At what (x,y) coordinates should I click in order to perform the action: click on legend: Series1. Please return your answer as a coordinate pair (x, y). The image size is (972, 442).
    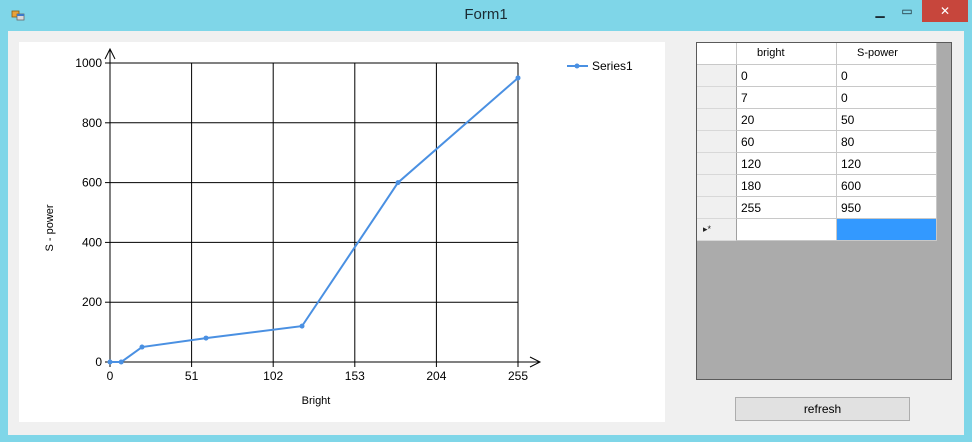
    Looking at the image, I should click on (600, 66).